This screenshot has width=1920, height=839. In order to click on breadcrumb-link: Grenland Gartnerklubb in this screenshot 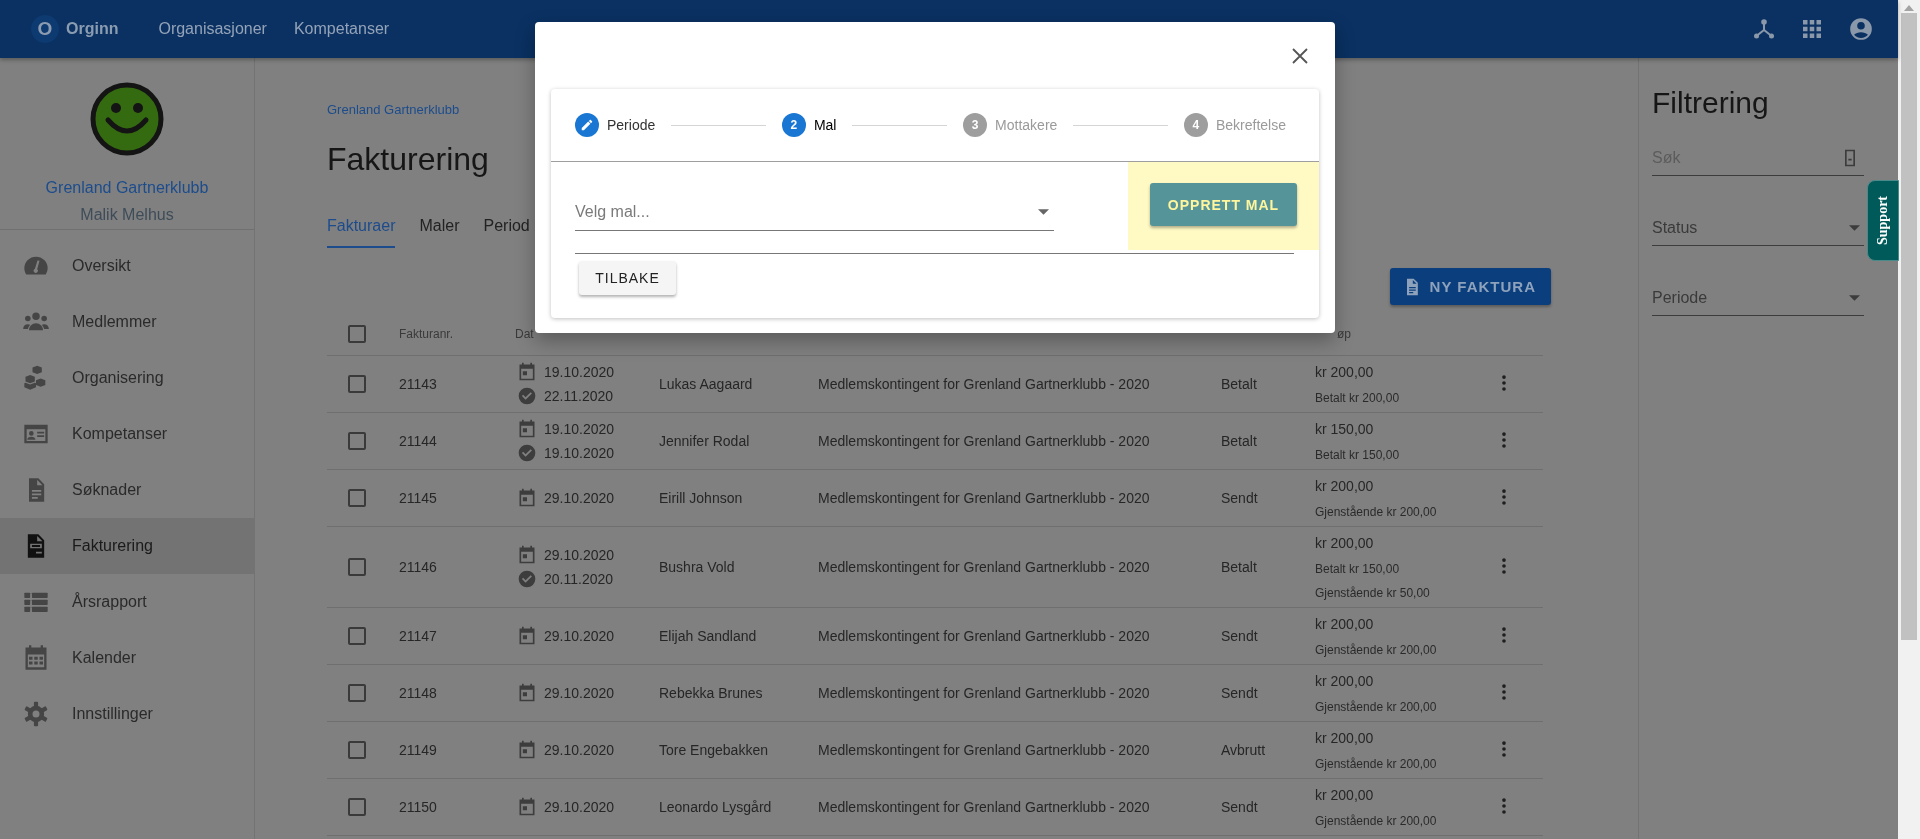, I will do `click(393, 110)`.